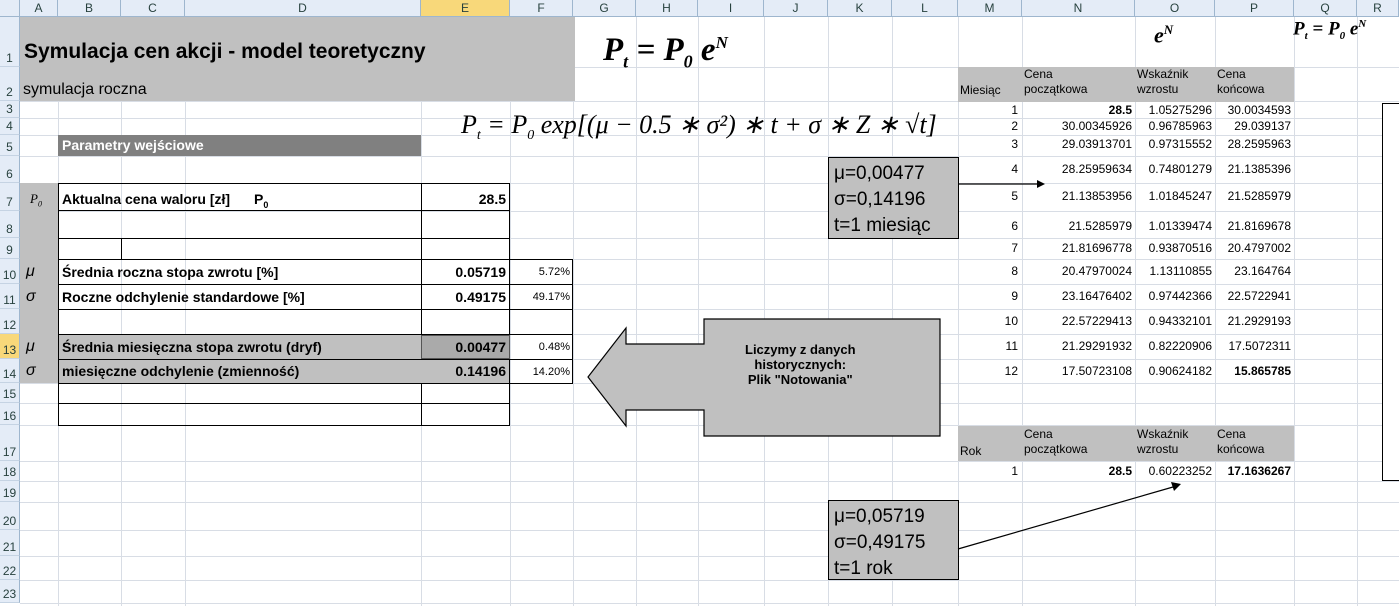 This screenshot has height=606, width=1399. What do you see at coordinates (1120, 471) in the screenshot?
I see `annual-row-start: 28.5` at bounding box center [1120, 471].